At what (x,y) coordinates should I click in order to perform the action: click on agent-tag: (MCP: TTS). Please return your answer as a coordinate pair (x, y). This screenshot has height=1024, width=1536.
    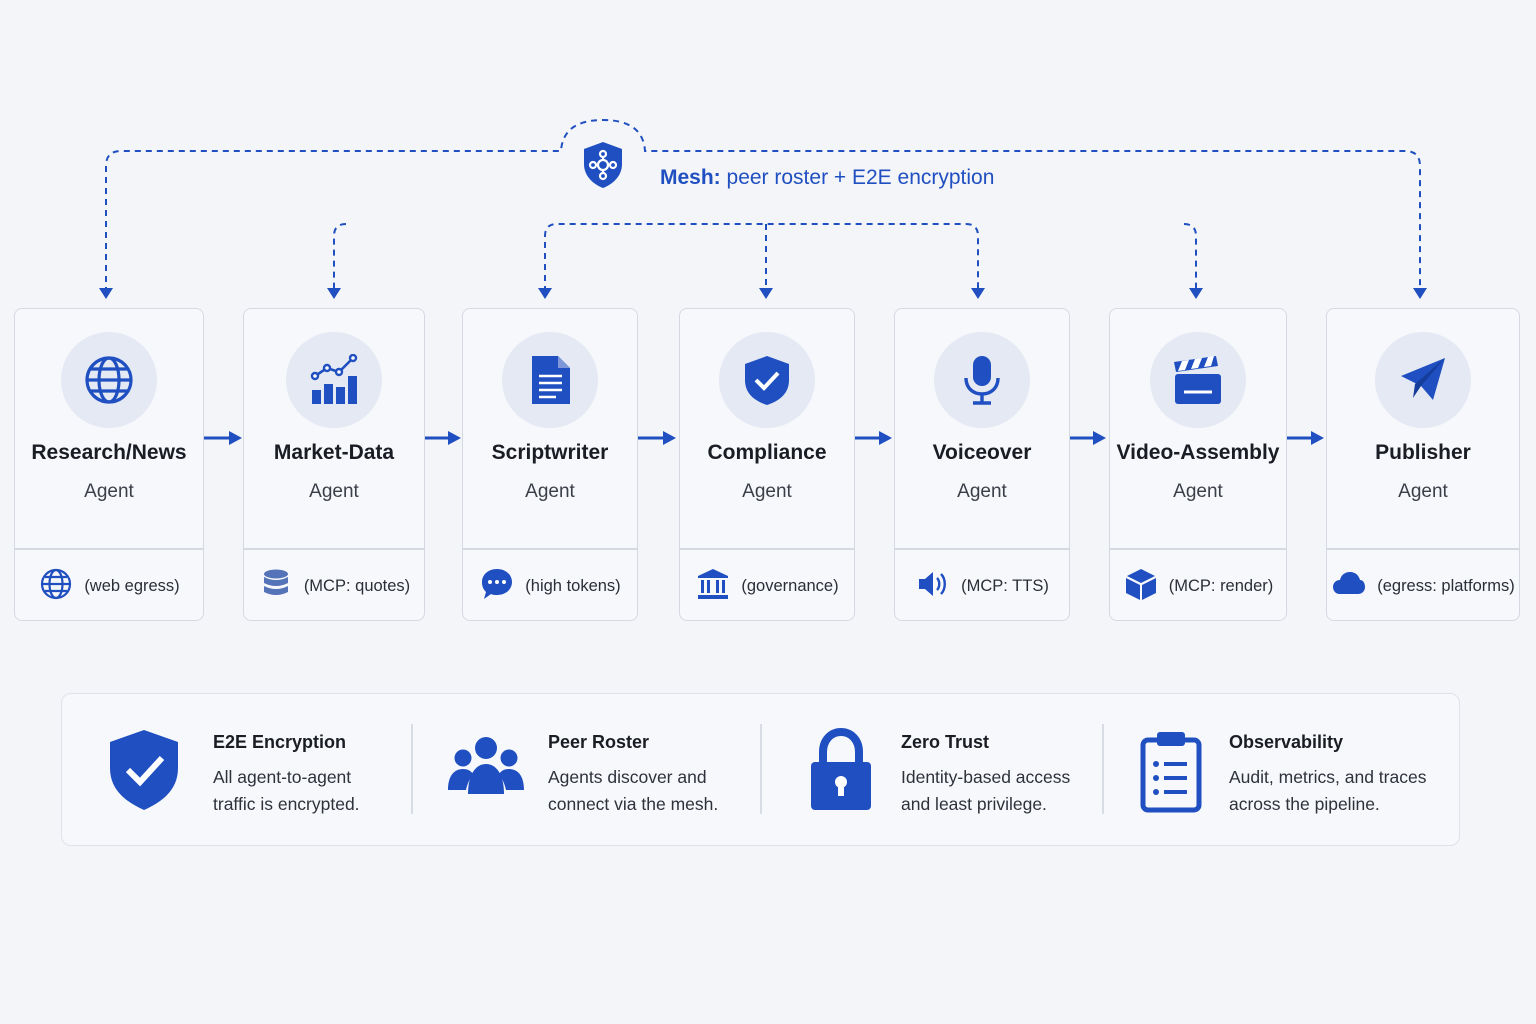
    Looking at the image, I should click on (982, 586).